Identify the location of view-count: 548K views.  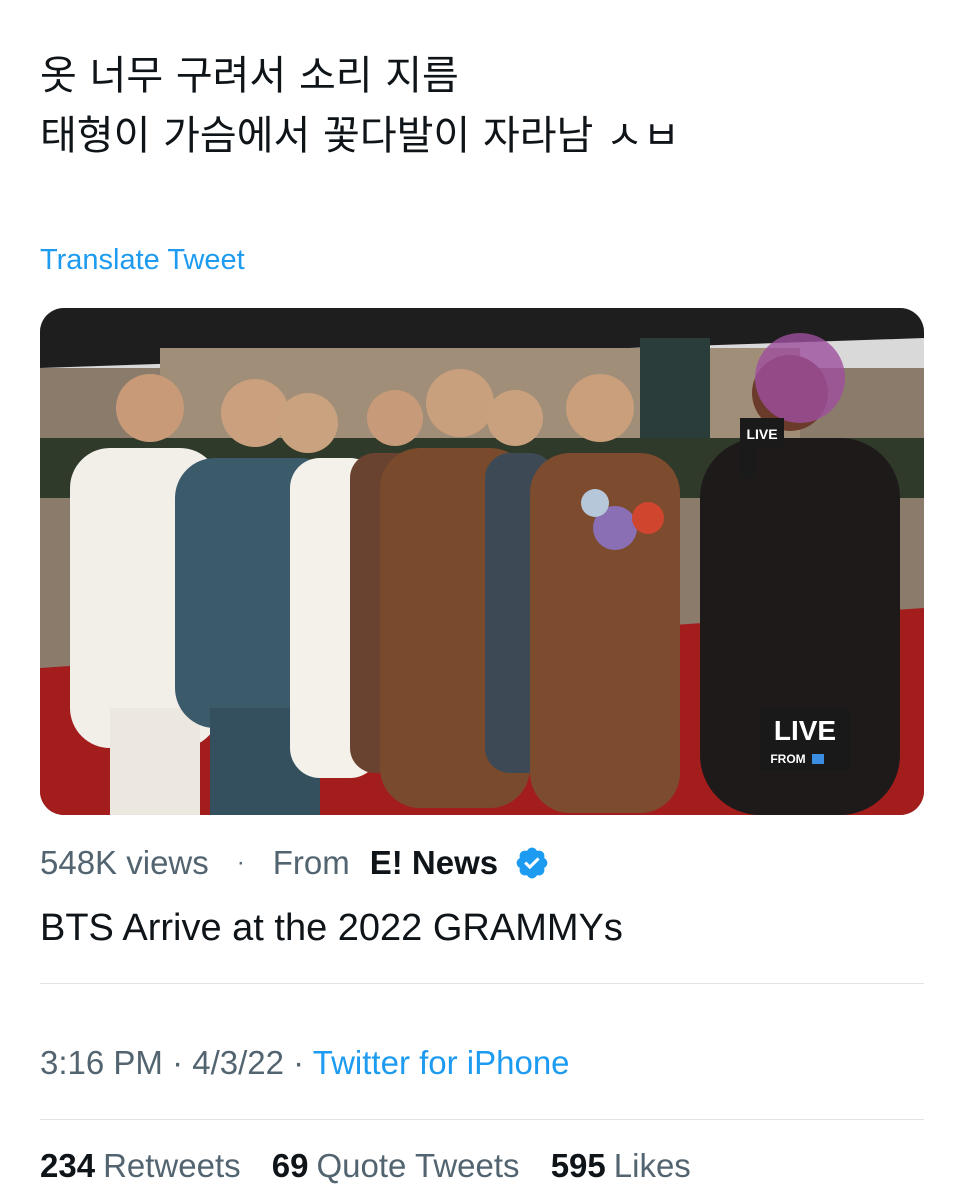
(124, 862).